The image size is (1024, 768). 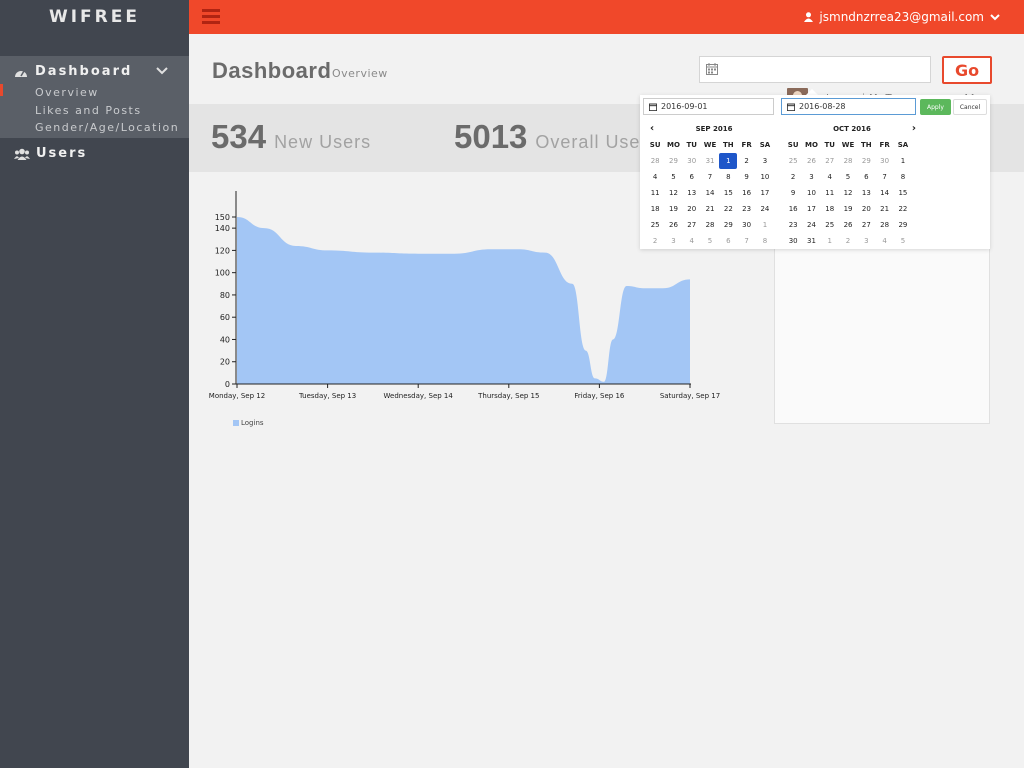 What do you see at coordinates (107, 127) in the screenshot?
I see `sidebar-subitem-demographics: Gender/Age/Location` at bounding box center [107, 127].